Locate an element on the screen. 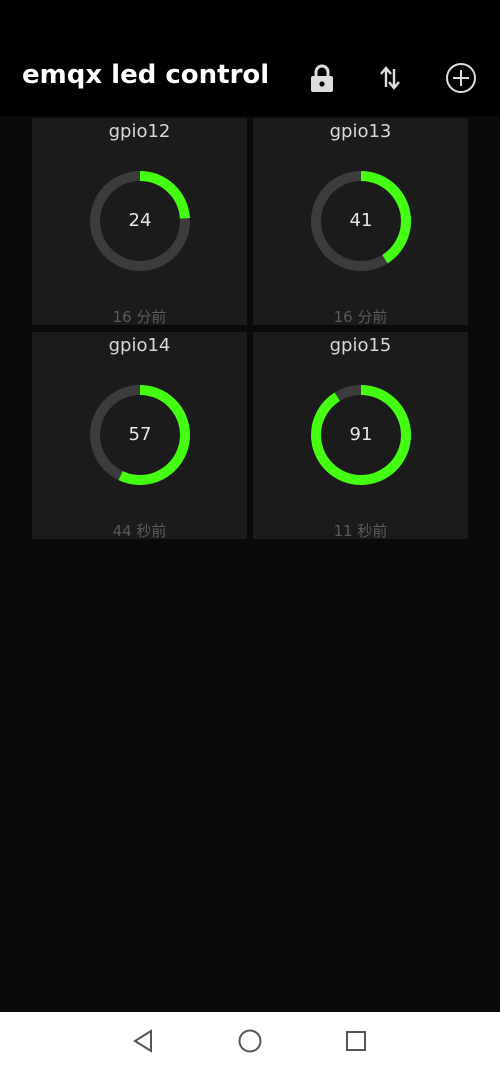 Image resolution: width=500 pixels, height=1070 pixels. gauge-value: 41 is located at coordinates (361, 220).